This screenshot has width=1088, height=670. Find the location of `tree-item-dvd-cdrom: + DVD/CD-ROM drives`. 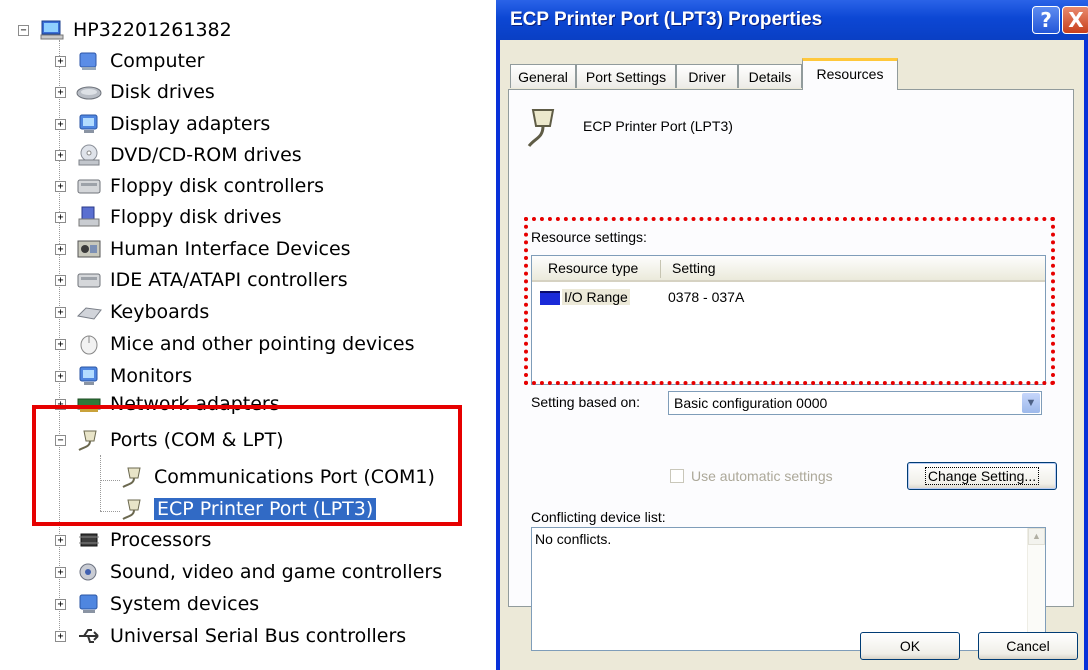

tree-item-dvd-cdrom: + DVD/CD-ROM drives is located at coordinates (178, 155).